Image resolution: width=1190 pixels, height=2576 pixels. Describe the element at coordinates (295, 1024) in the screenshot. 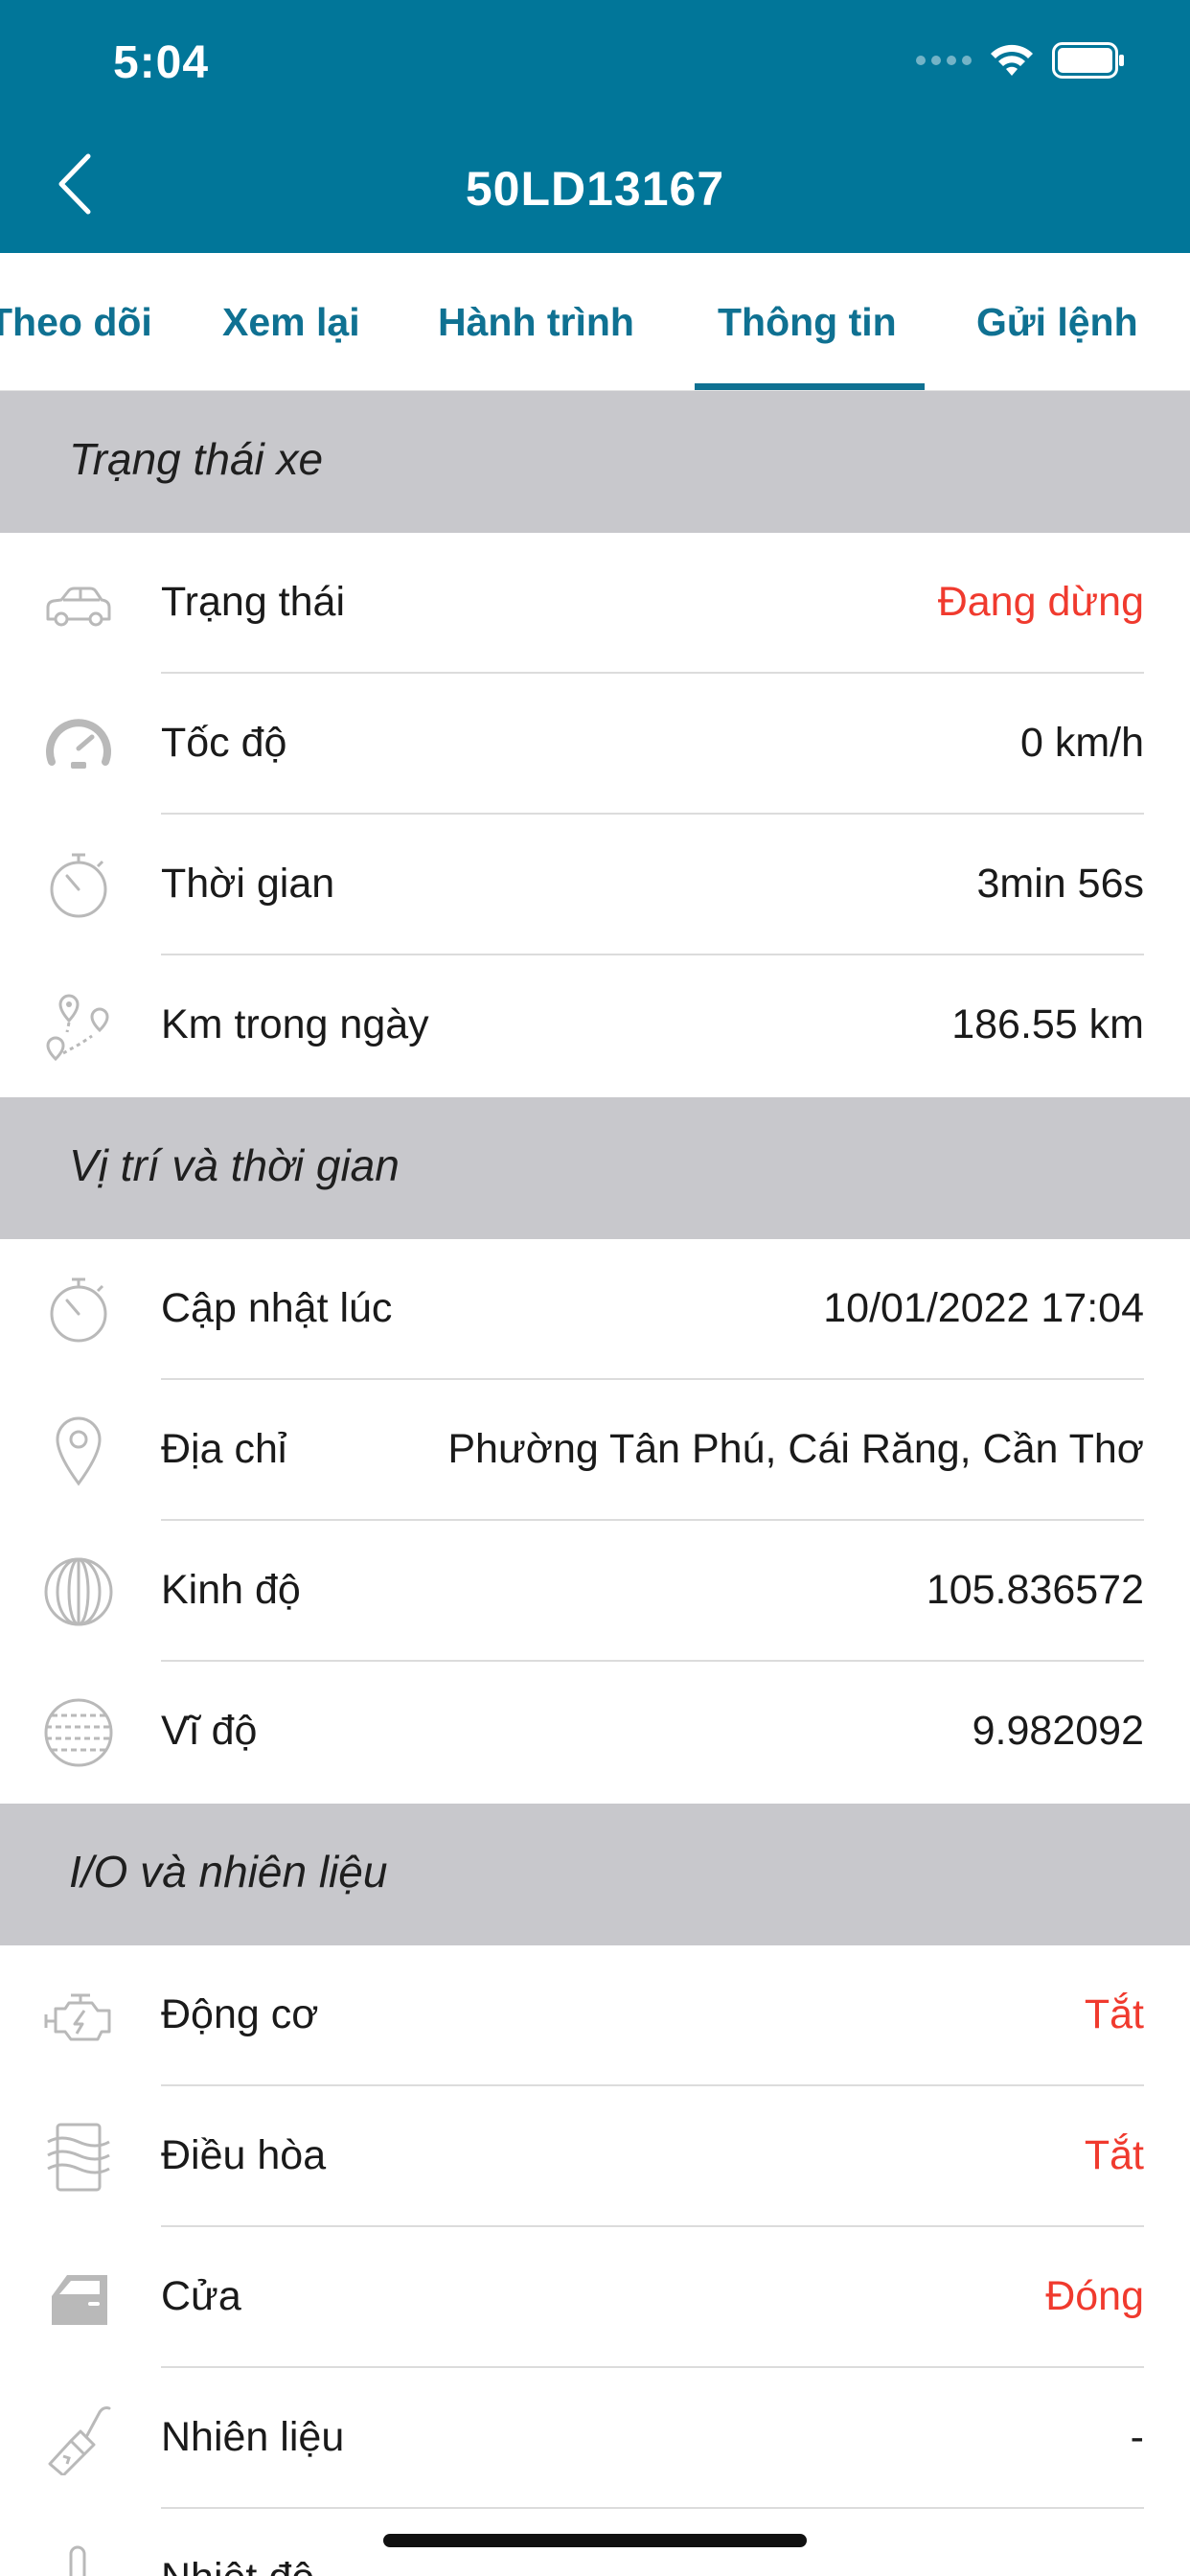

I see `row-label: Km trong ngày` at that location.